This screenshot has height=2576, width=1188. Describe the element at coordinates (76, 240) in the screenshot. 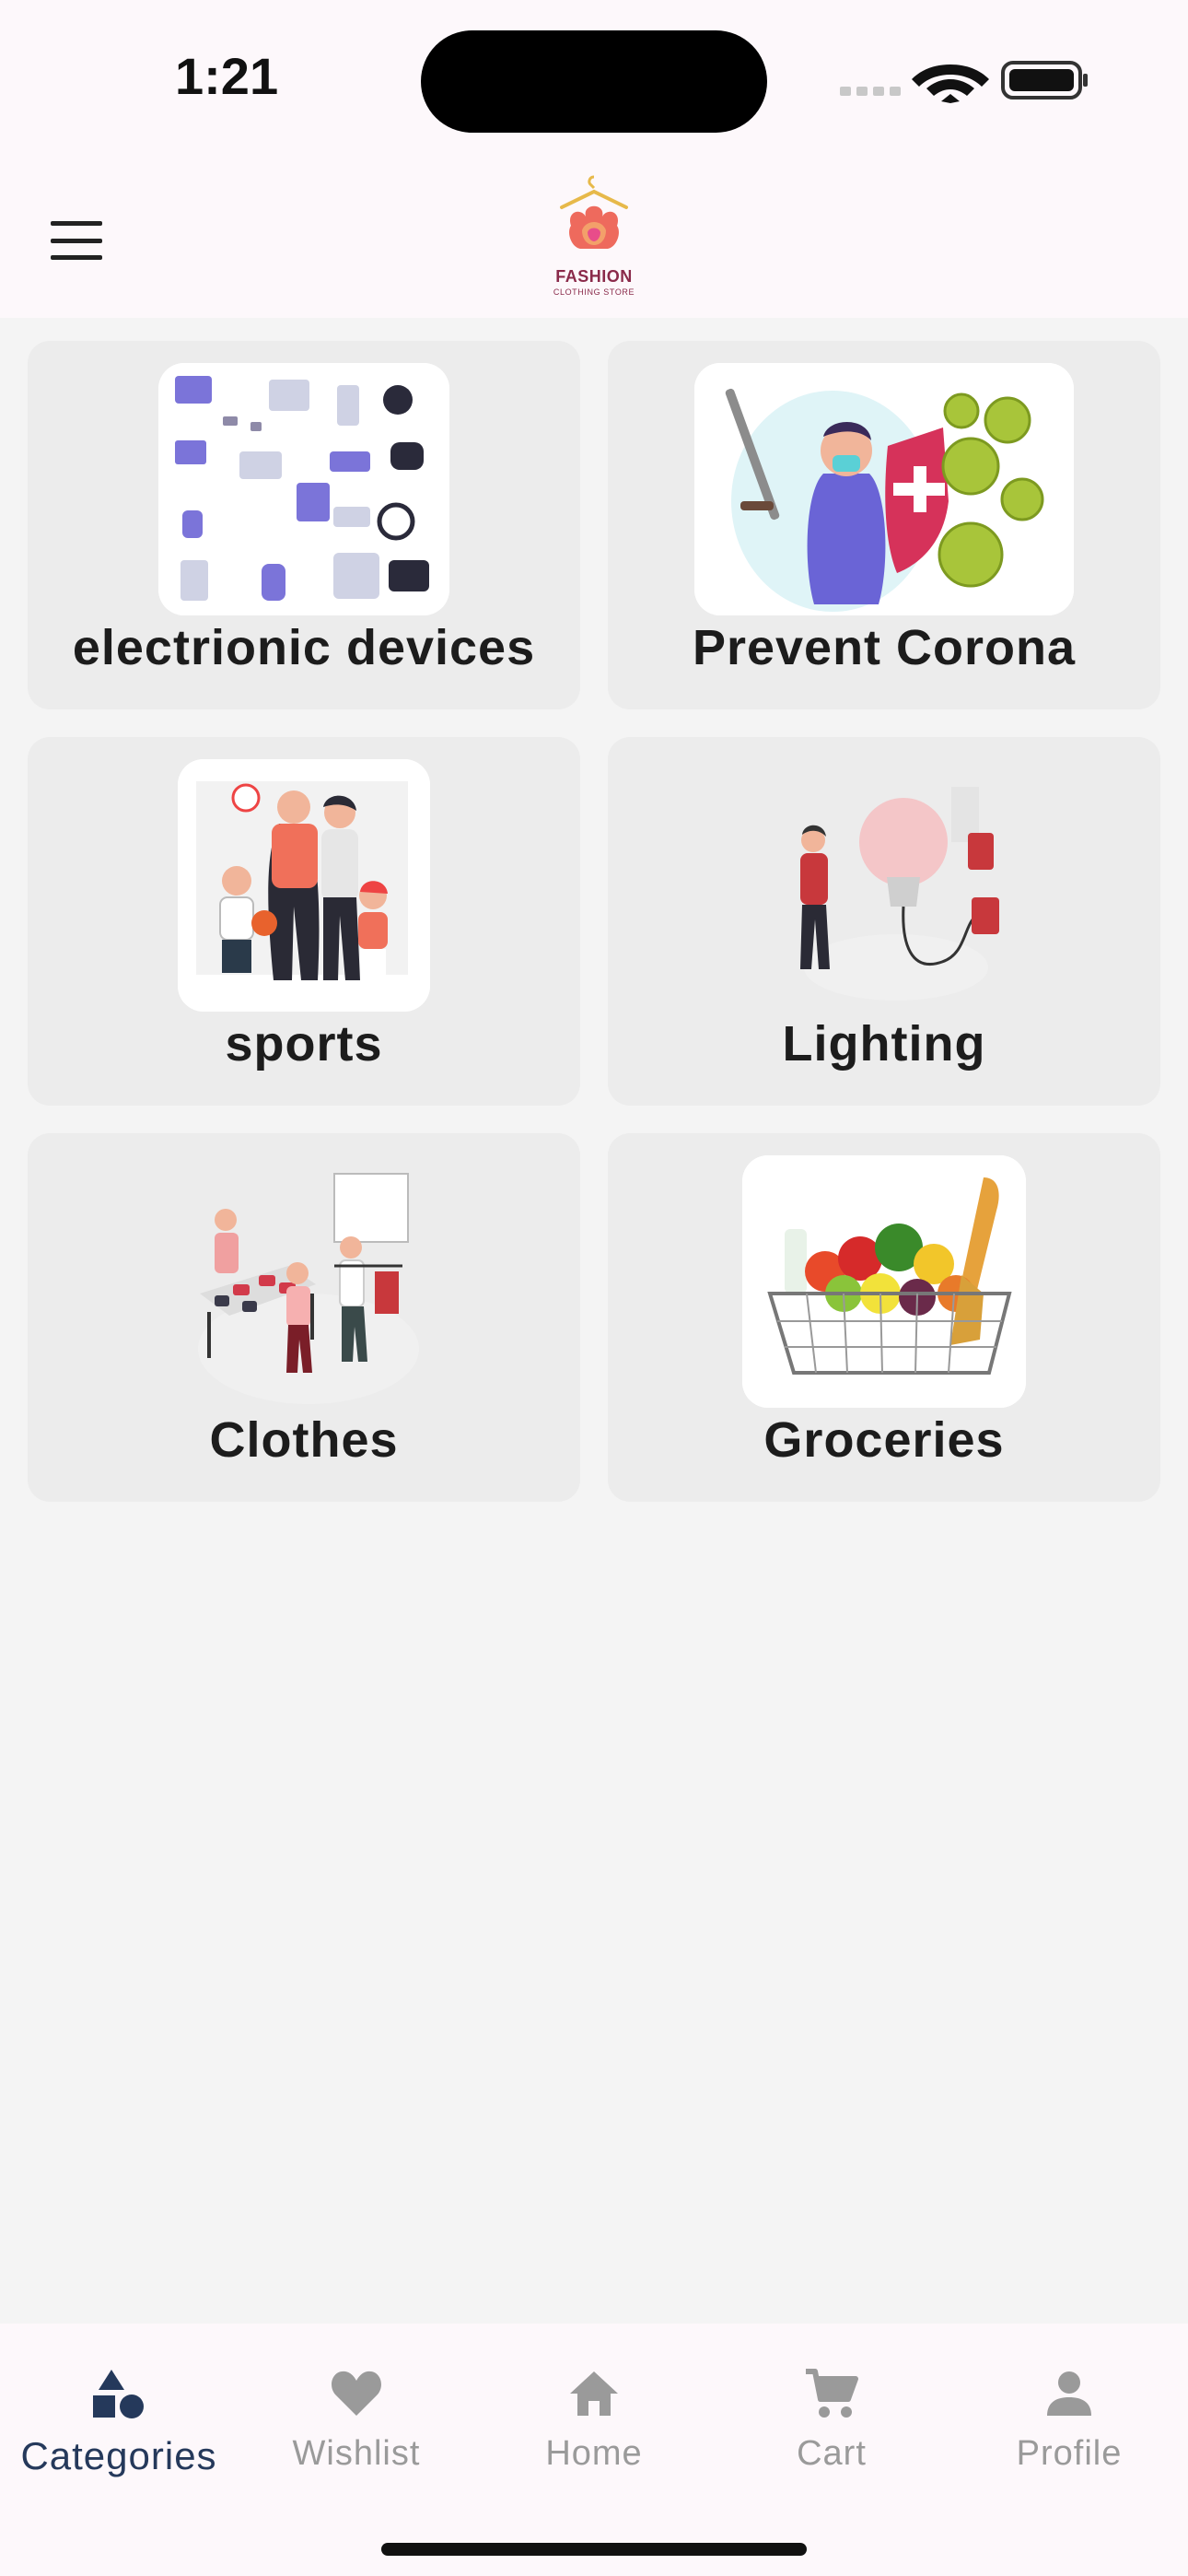

I see `menu-icon` at that location.